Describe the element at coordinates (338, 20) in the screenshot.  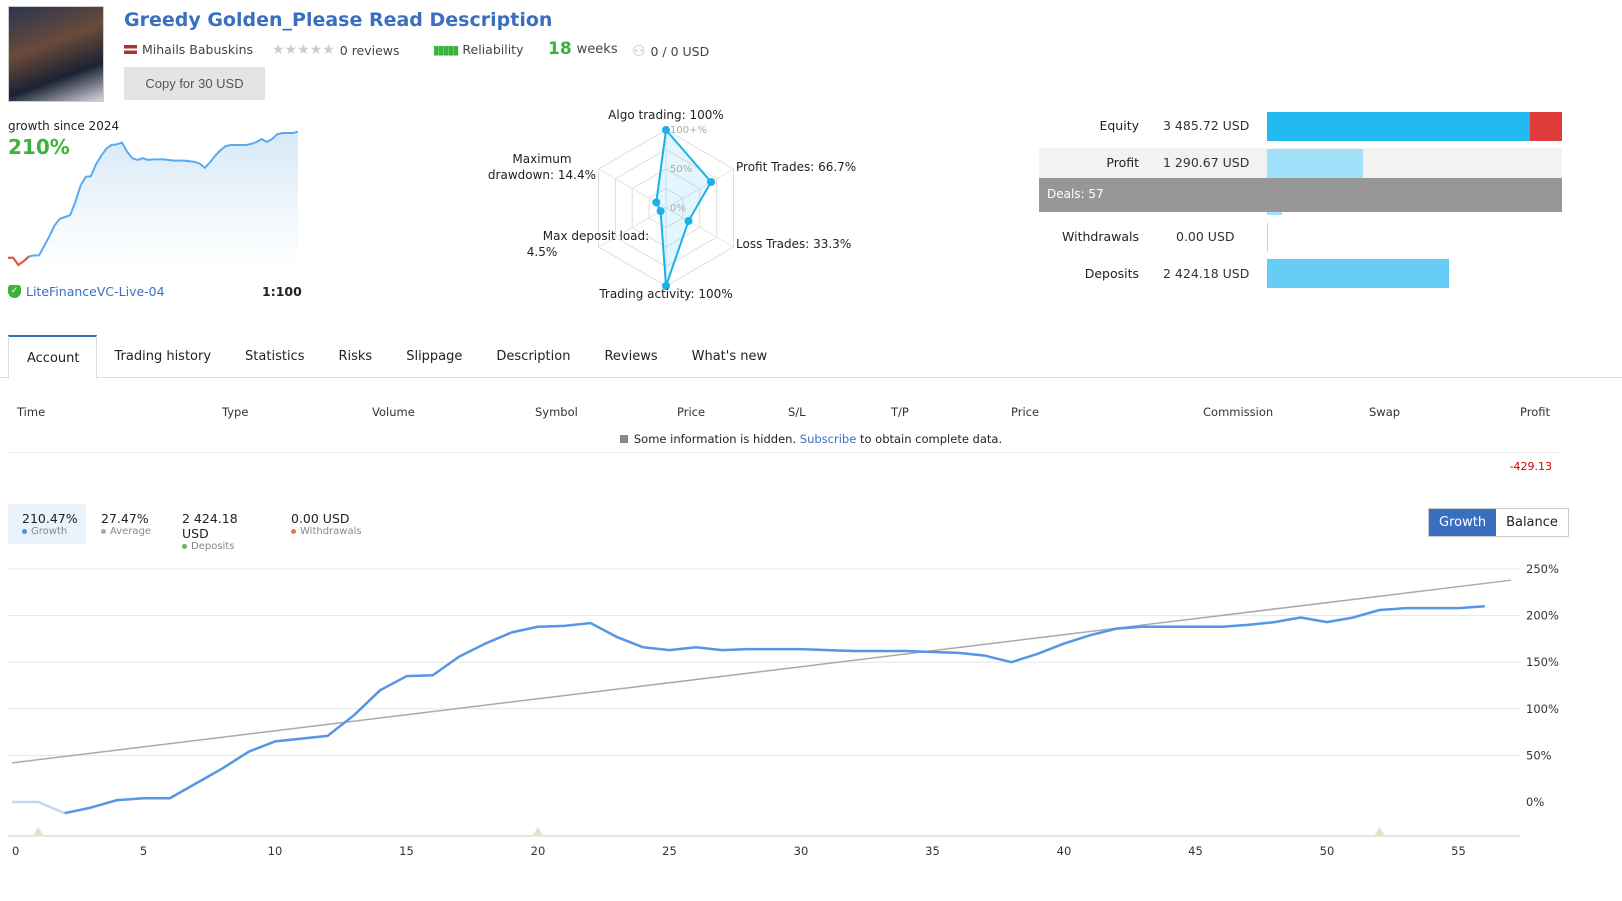
I see `signal-title: Greedy Golden_Please Read Description` at that location.